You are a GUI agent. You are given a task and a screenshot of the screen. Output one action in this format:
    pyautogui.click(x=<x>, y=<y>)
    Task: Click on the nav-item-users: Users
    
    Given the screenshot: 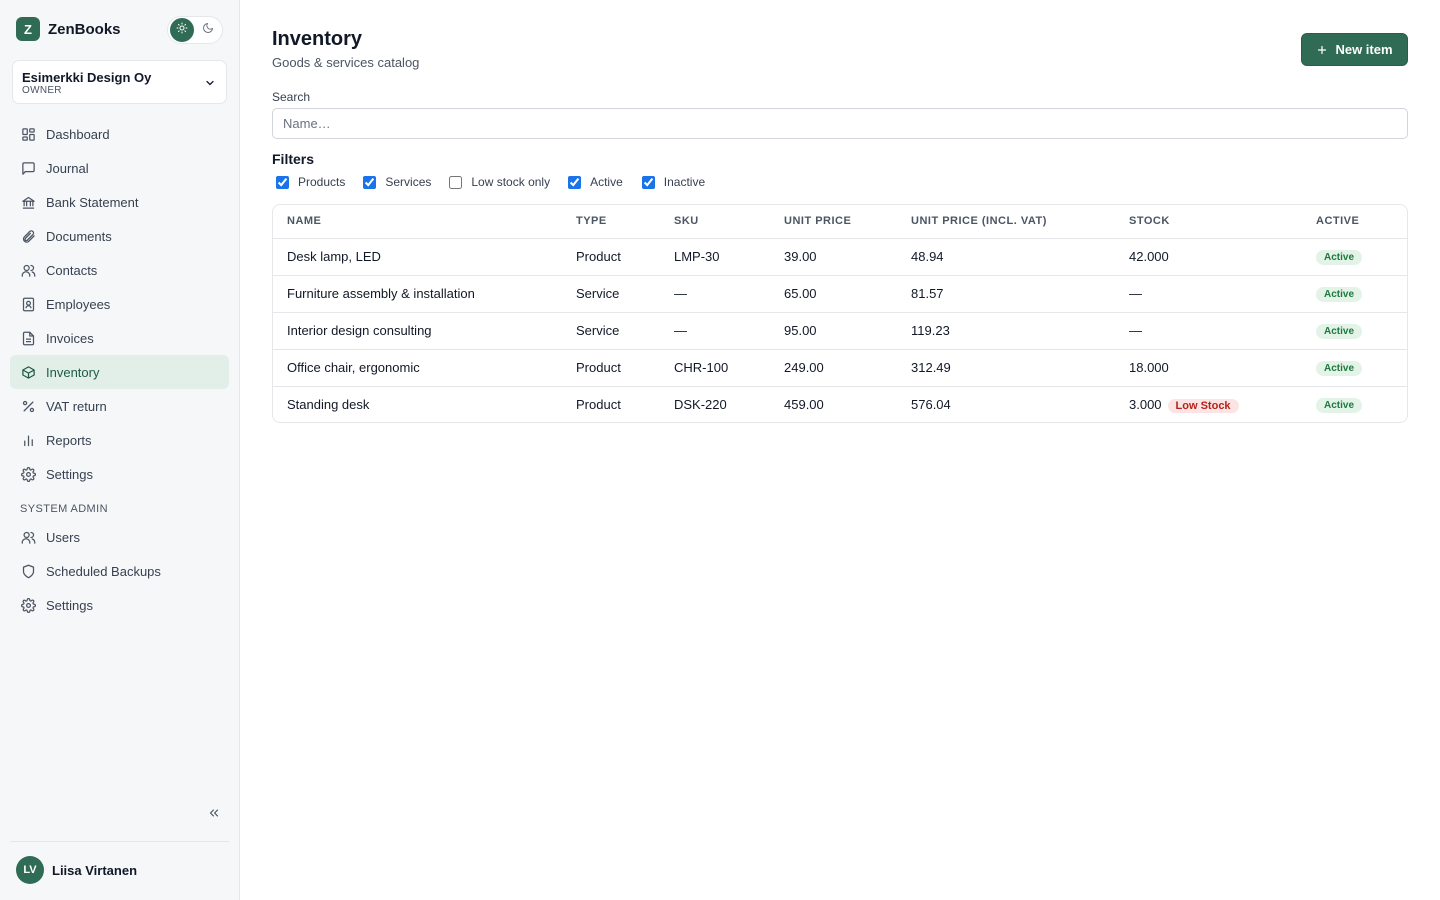 What is the action you would take?
    pyautogui.click(x=119, y=537)
    